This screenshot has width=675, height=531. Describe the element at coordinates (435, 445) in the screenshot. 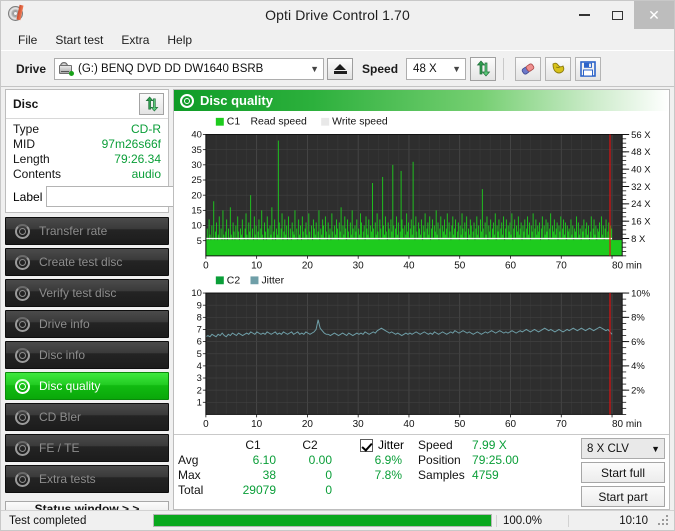

I see `speed-stat-label: Speed` at that location.